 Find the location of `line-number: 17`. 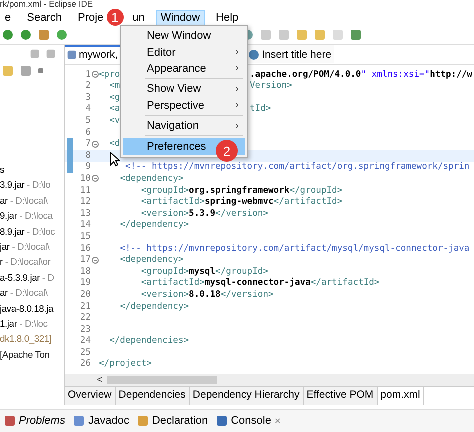

line-number: 17 is located at coordinates (85, 260).